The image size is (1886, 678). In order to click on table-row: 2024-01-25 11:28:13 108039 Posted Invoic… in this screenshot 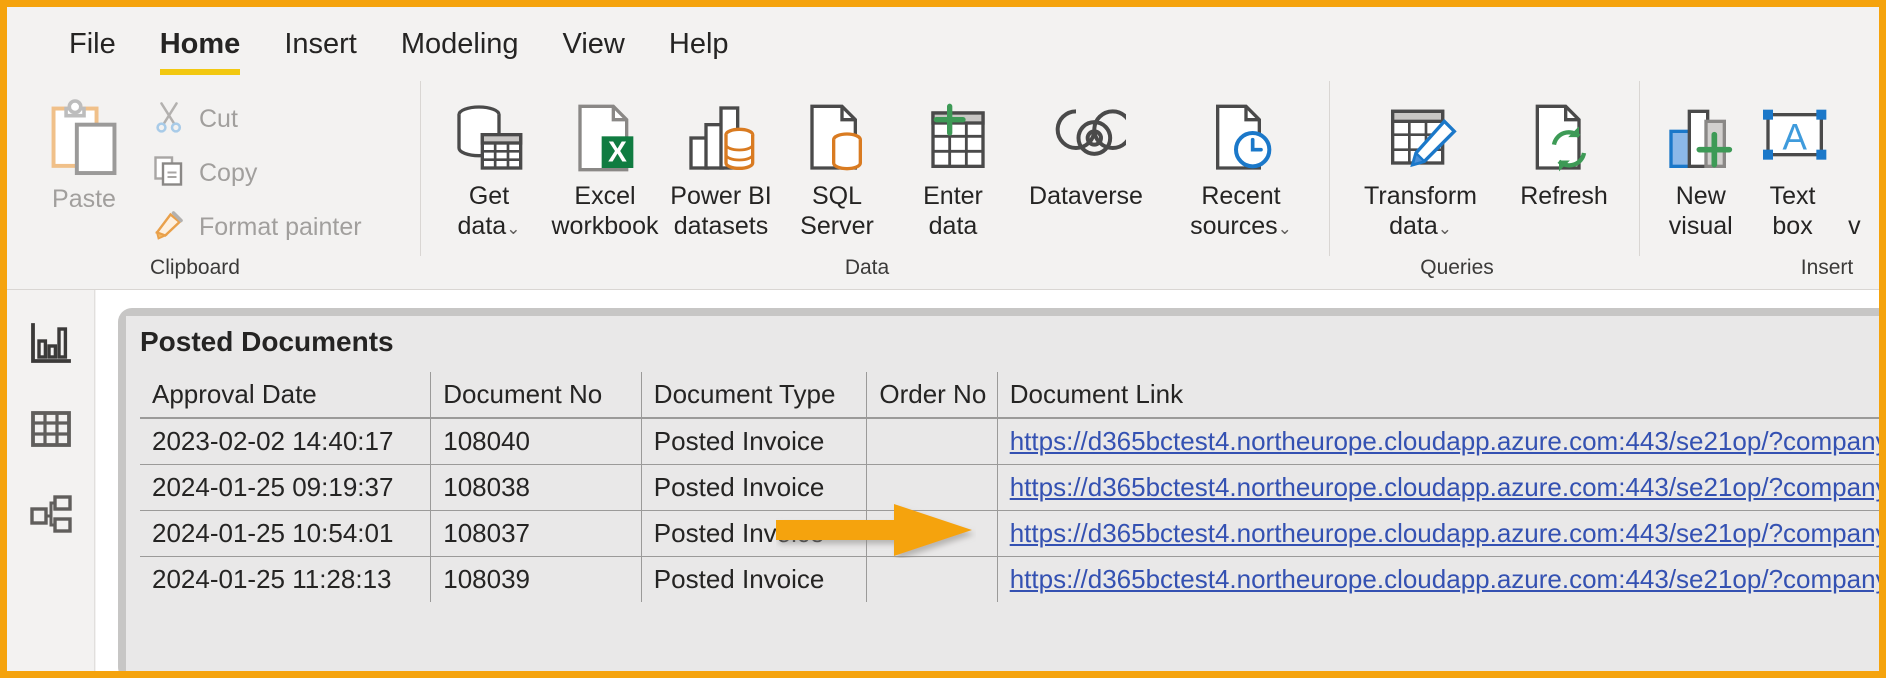, I will do `click(1009, 579)`.